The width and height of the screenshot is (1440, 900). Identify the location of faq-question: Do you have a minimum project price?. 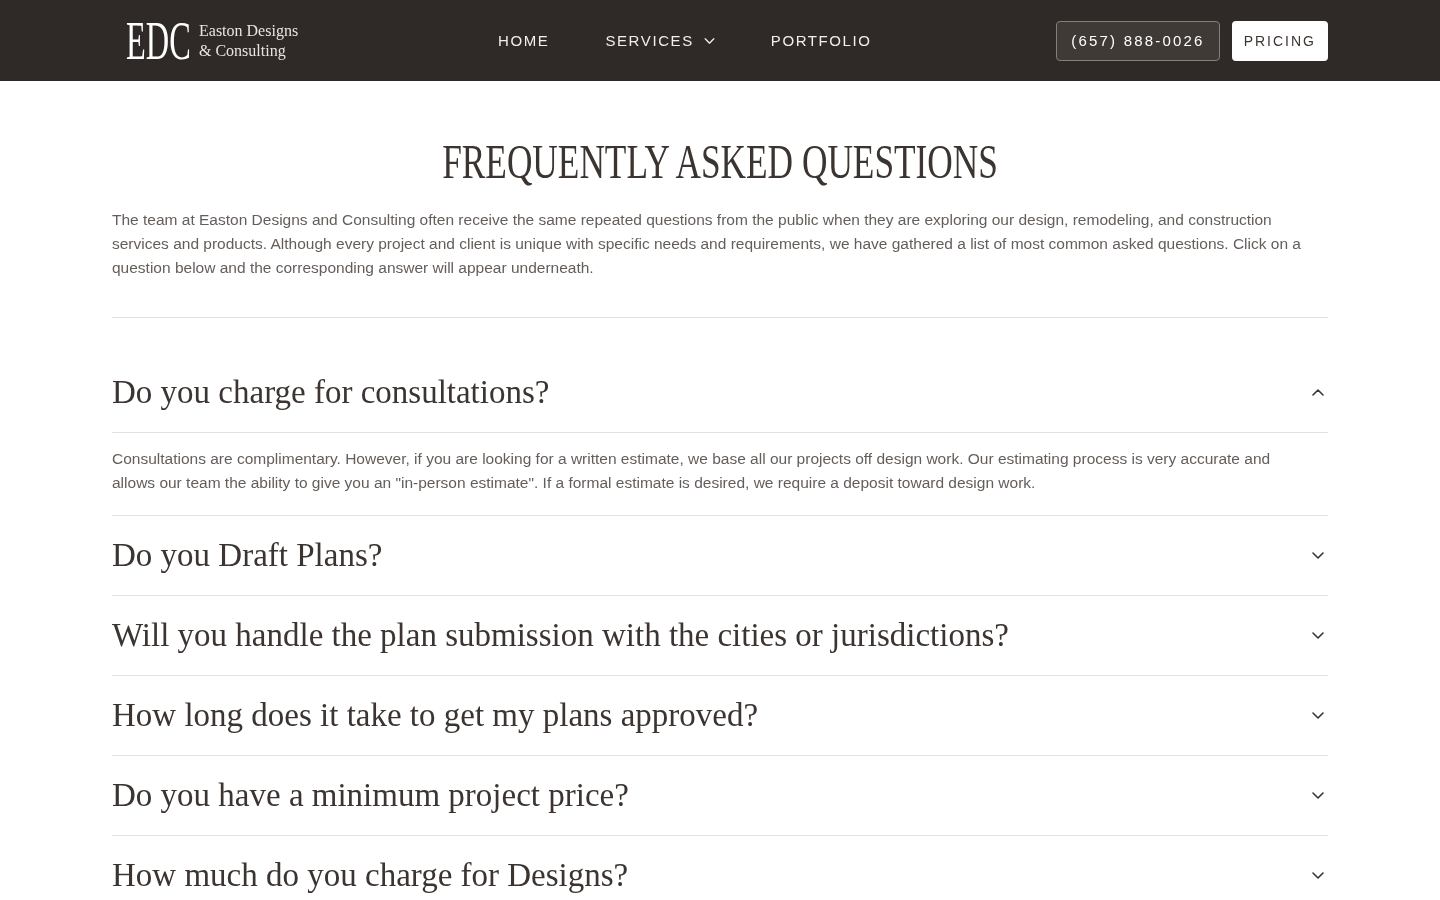
(720, 796).